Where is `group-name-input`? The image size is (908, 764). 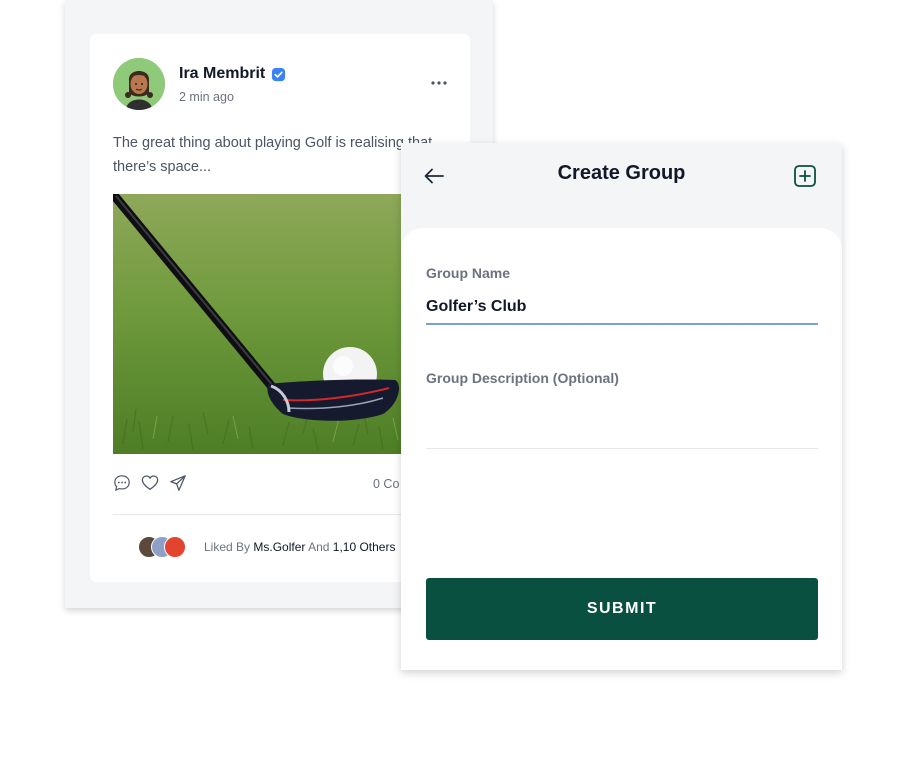 group-name-input is located at coordinates (622, 308).